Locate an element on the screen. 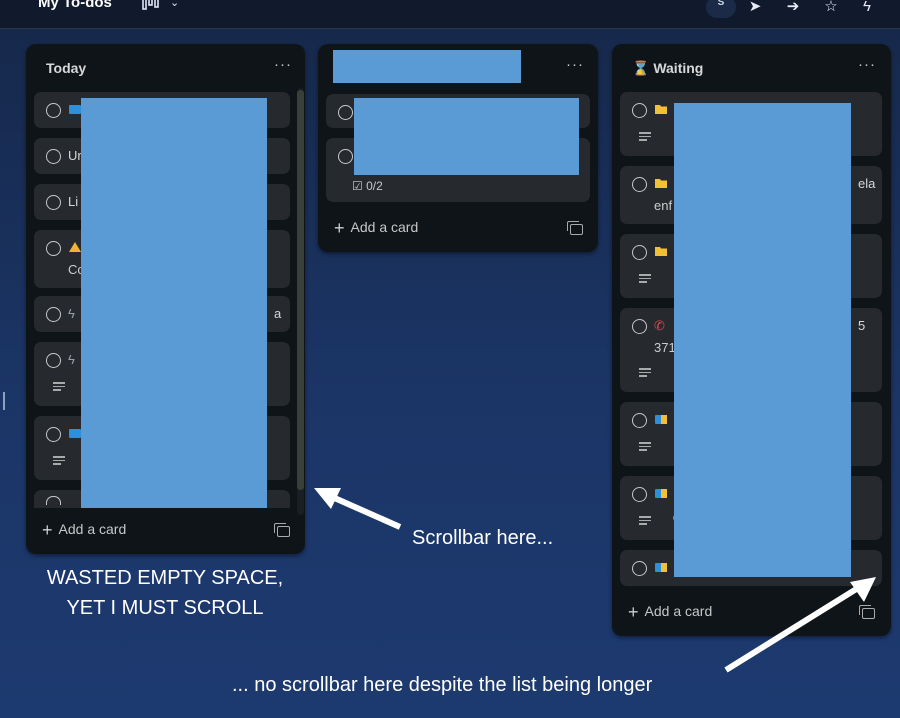  arrow-to-scrollbar is located at coordinates (365, 511).